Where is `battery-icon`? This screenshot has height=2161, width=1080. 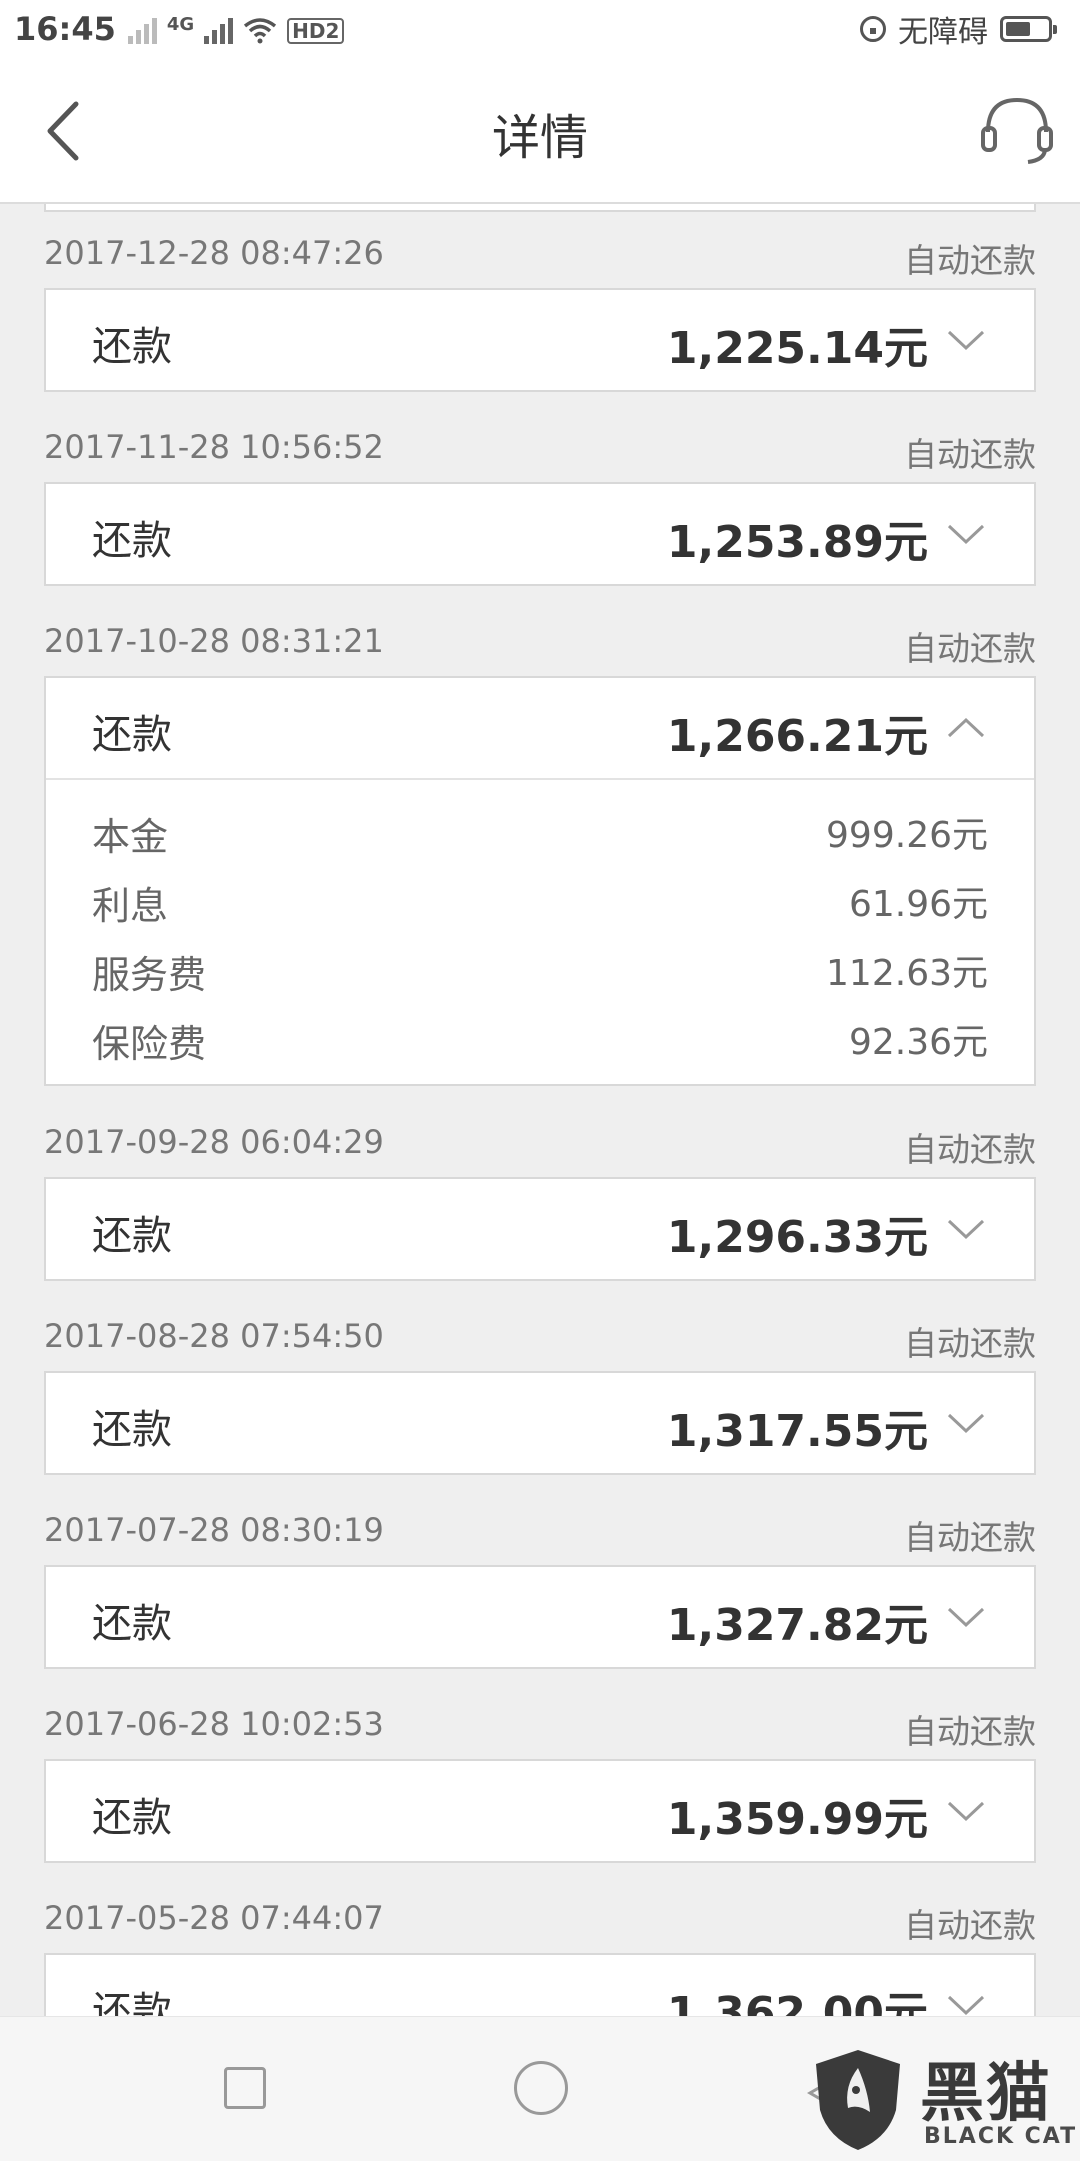 battery-icon is located at coordinates (1028, 29).